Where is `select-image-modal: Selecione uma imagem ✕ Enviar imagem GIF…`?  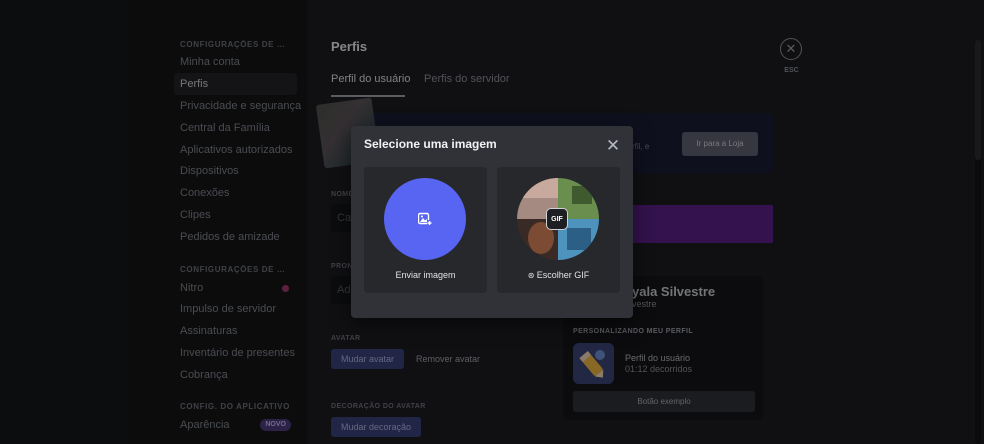
select-image-modal: Selecione uma imagem ✕ Enviar imagem GIF… is located at coordinates (492, 222).